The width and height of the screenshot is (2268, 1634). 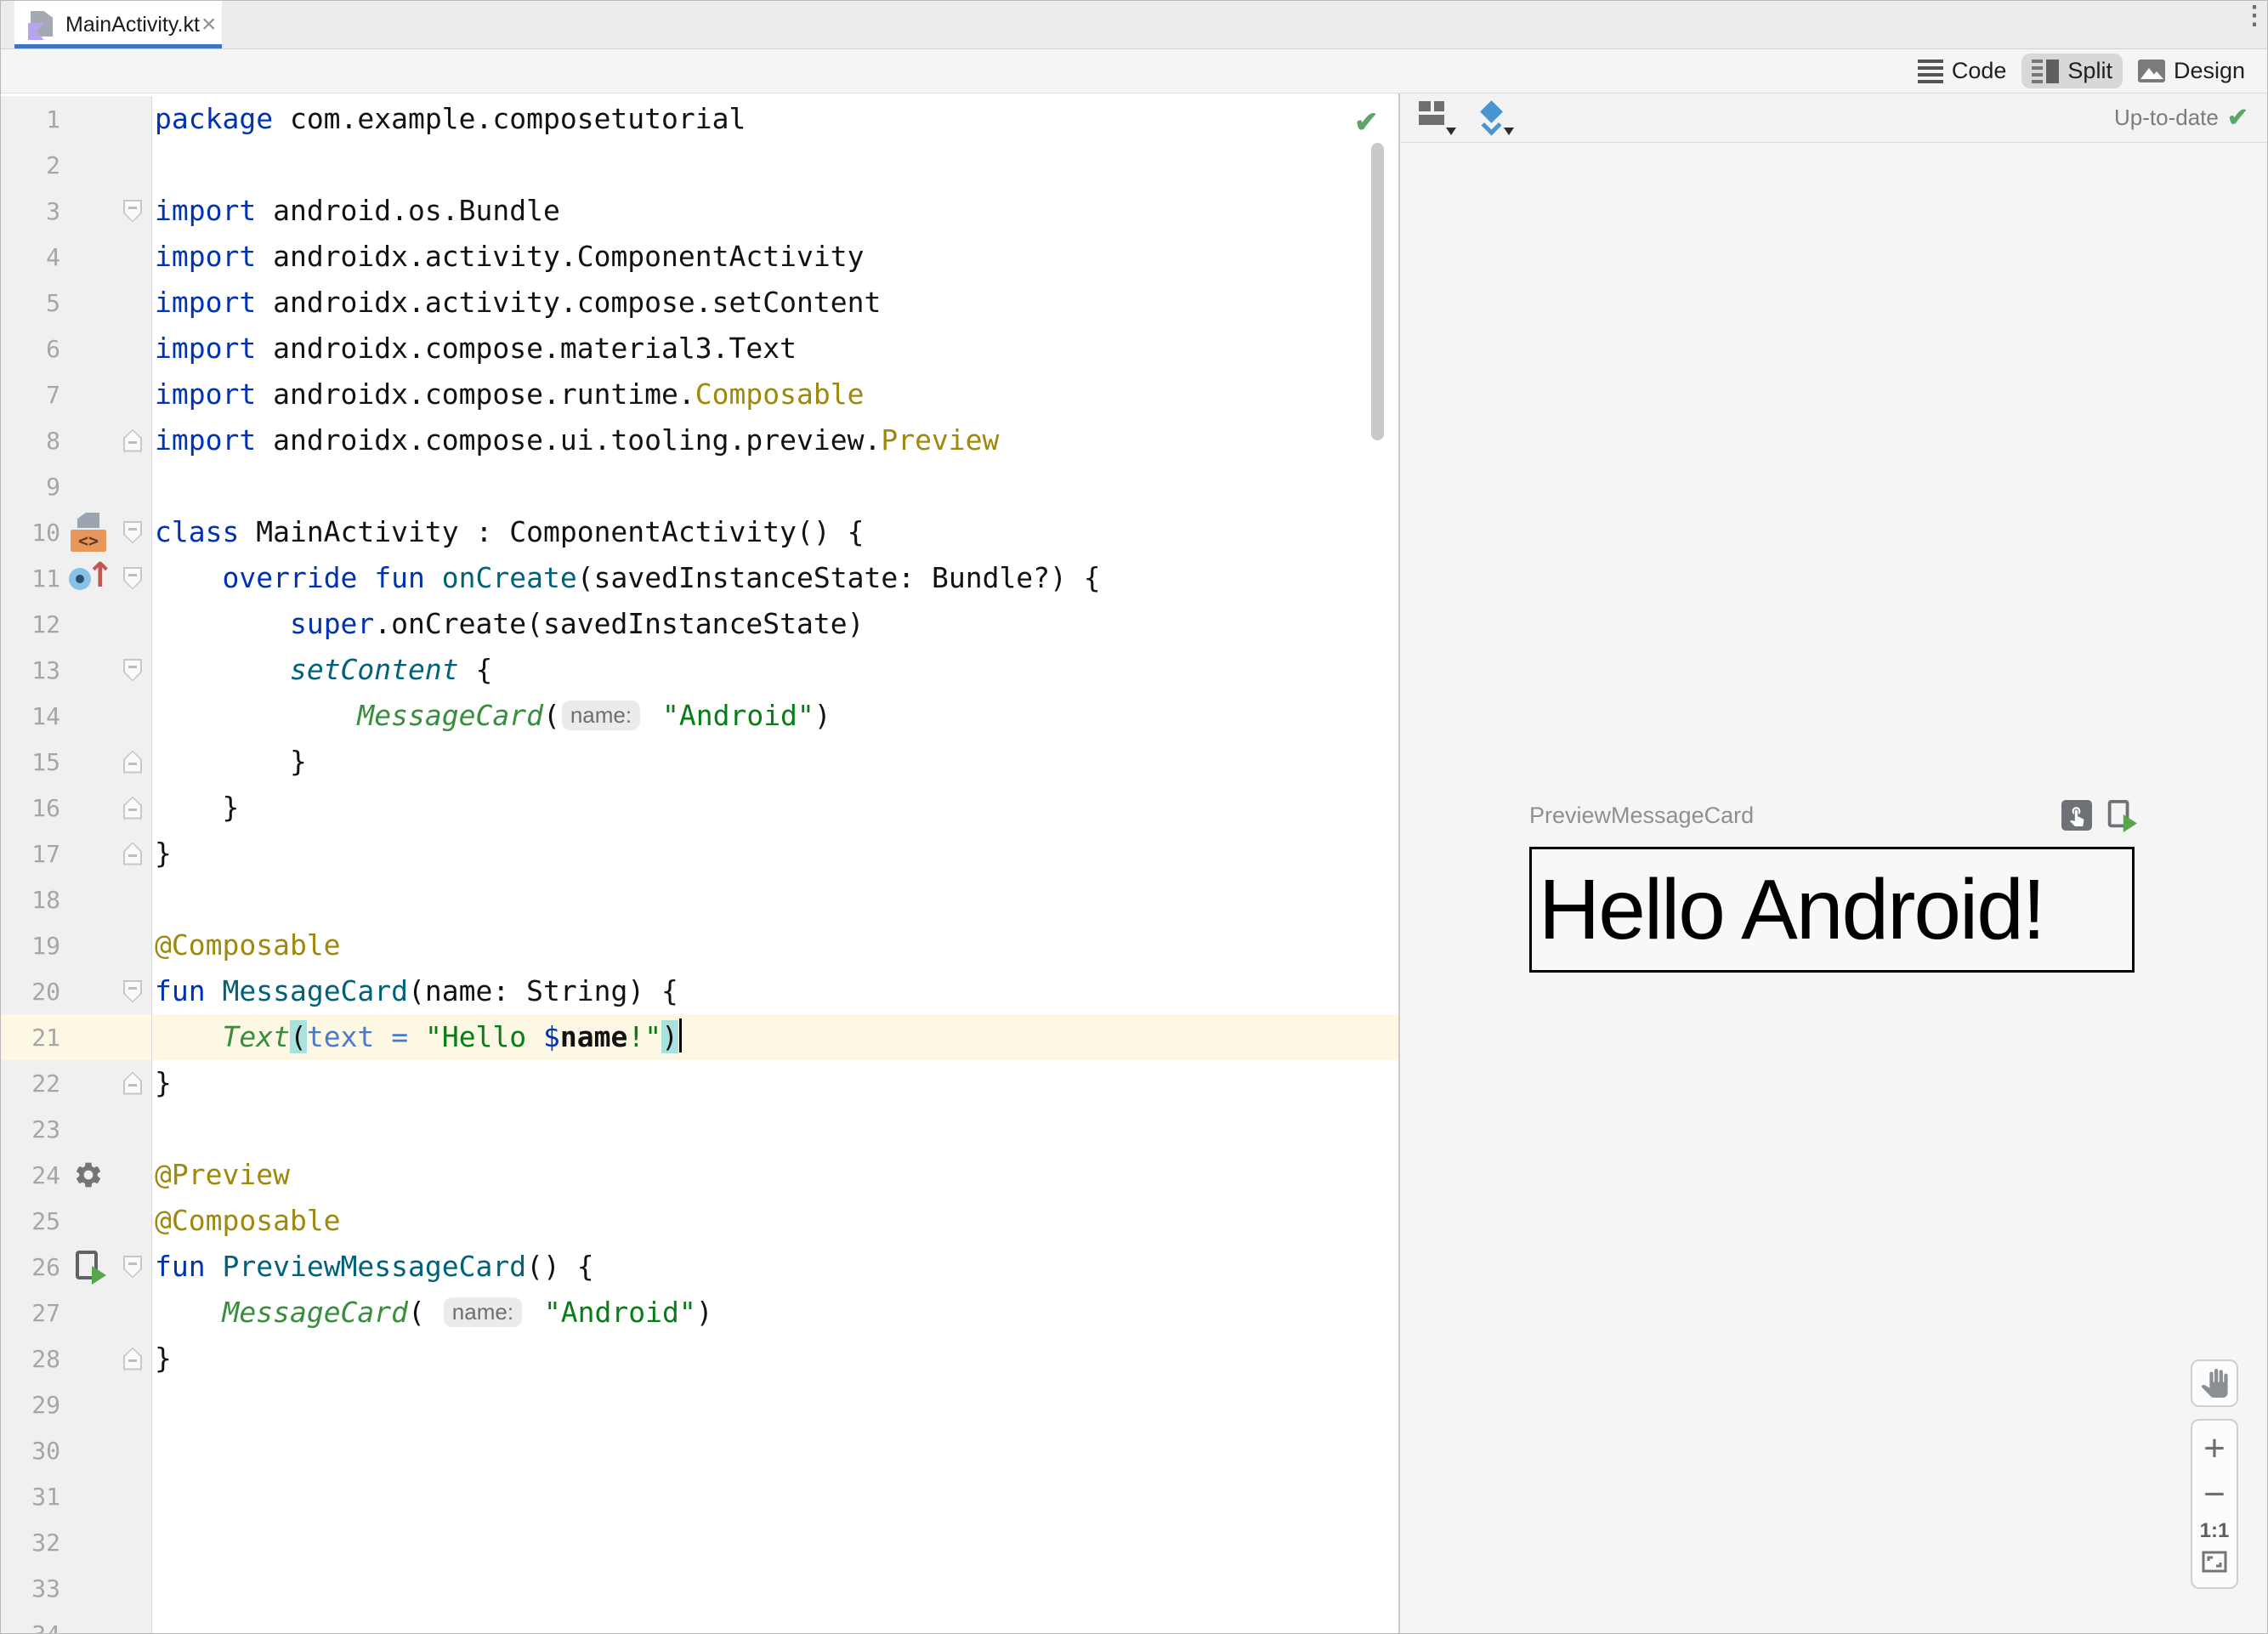 I want to click on line-number: 1, so click(x=30, y=119).